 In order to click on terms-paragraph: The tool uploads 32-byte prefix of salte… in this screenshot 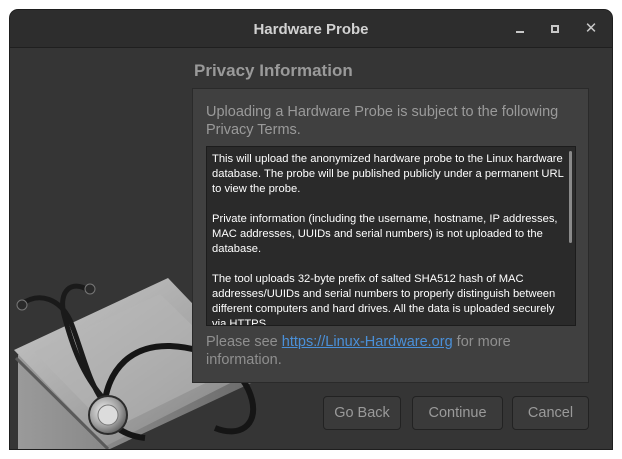, I will do `click(384, 299)`.